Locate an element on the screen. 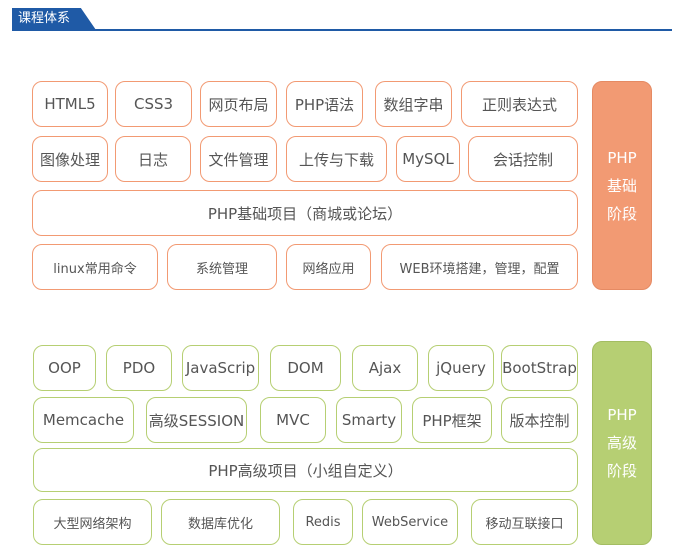  topic-box: 大型网络架构 is located at coordinates (92, 522).